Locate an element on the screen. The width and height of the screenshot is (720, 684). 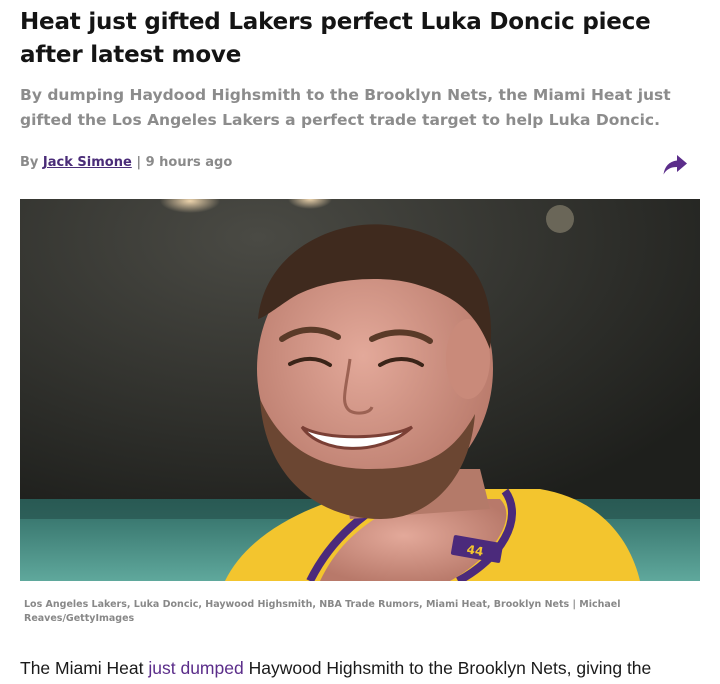
share-button is located at coordinates (675, 165).